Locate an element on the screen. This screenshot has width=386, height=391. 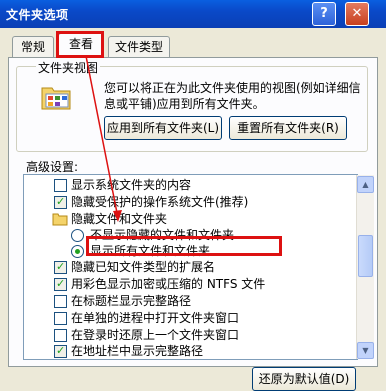
list-item: 在标题栏显示完整路径 is located at coordinates (189, 301).